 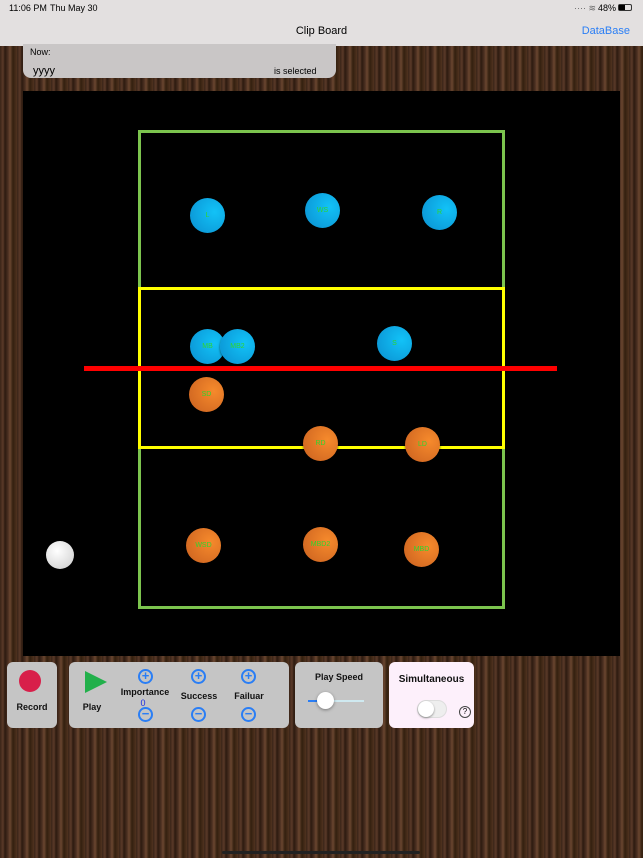 I want to click on failure-minus-icon: −, so click(x=248, y=714).